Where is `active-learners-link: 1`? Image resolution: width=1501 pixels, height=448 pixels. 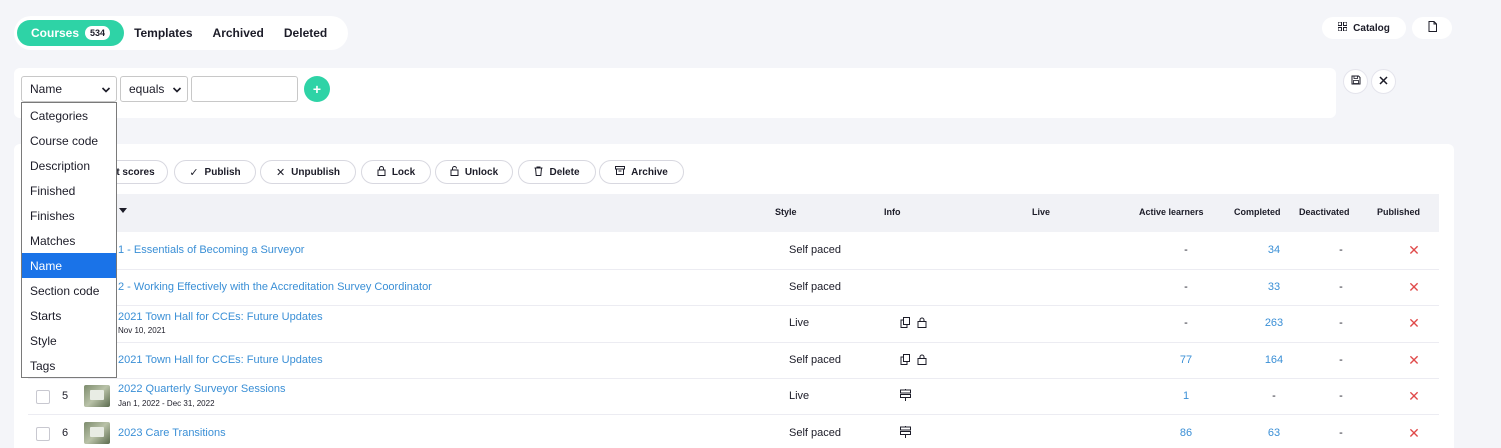
active-learners-link: 1 is located at coordinates (1186, 396).